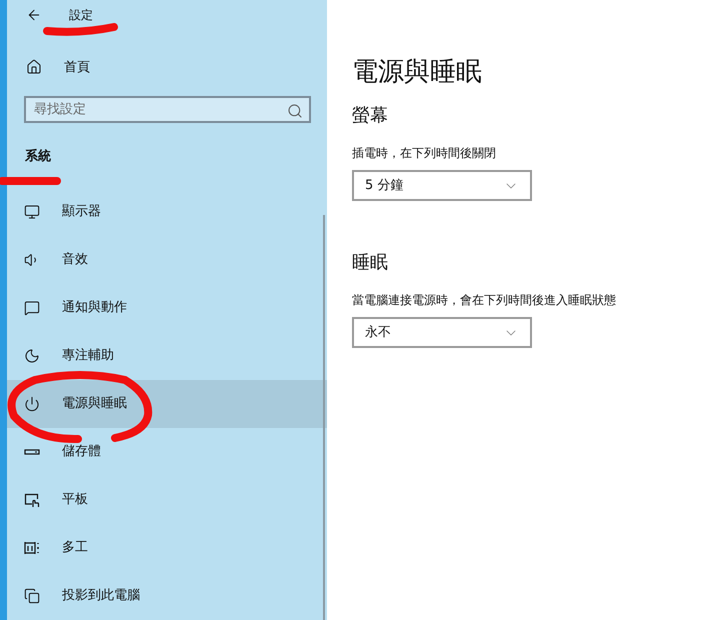 This screenshot has width=725, height=620. Describe the element at coordinates (370, 116) in the screenshot. I see `section-heading: 螢幕` at that location.